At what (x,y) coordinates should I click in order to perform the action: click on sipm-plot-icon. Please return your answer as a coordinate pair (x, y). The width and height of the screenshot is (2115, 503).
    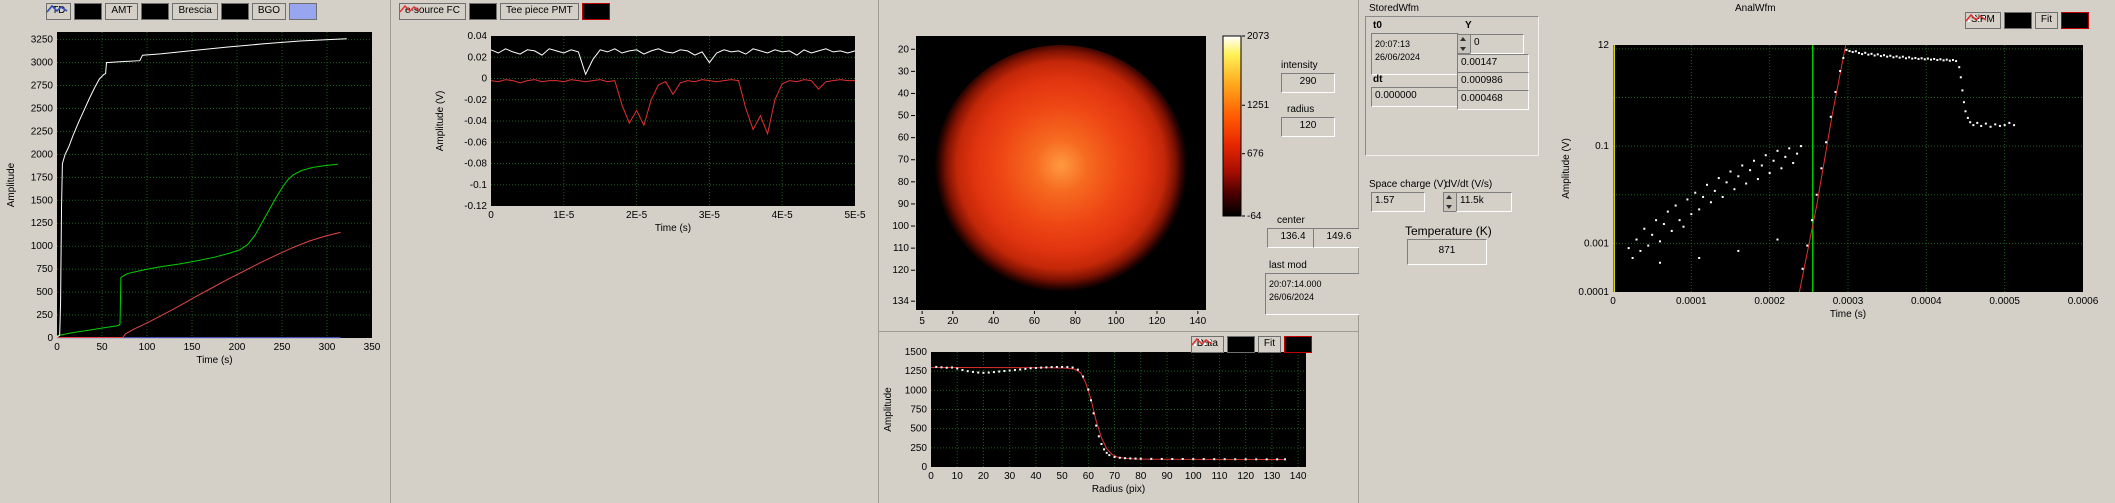
    Looking at the image, I should click on (1999, 20).